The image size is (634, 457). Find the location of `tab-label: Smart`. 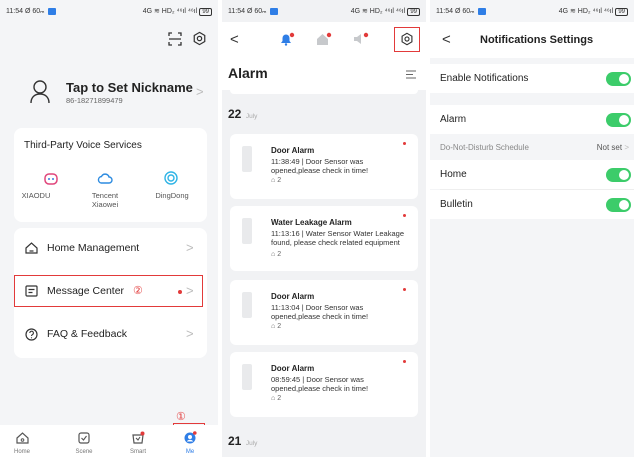

tab-label: Smart is located at coordinates (137, 452).